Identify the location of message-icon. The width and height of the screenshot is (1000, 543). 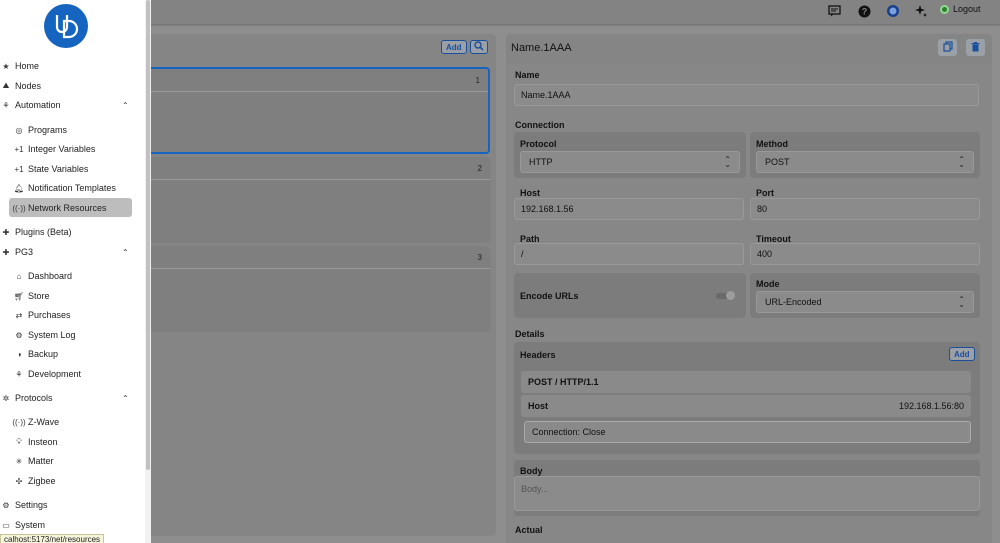
(834, 11).